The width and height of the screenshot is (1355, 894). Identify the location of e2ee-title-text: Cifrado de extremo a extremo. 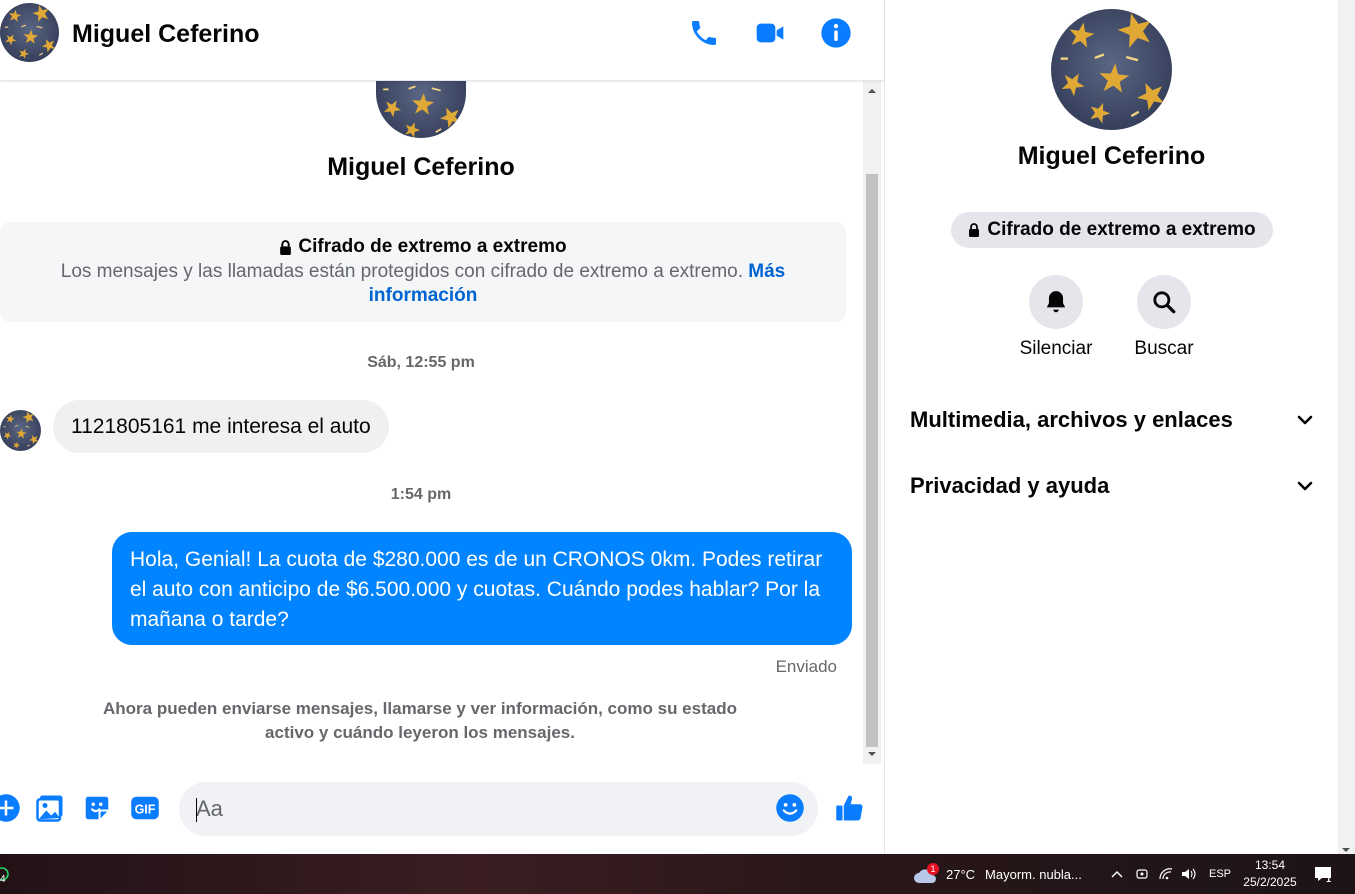
(432, 246).